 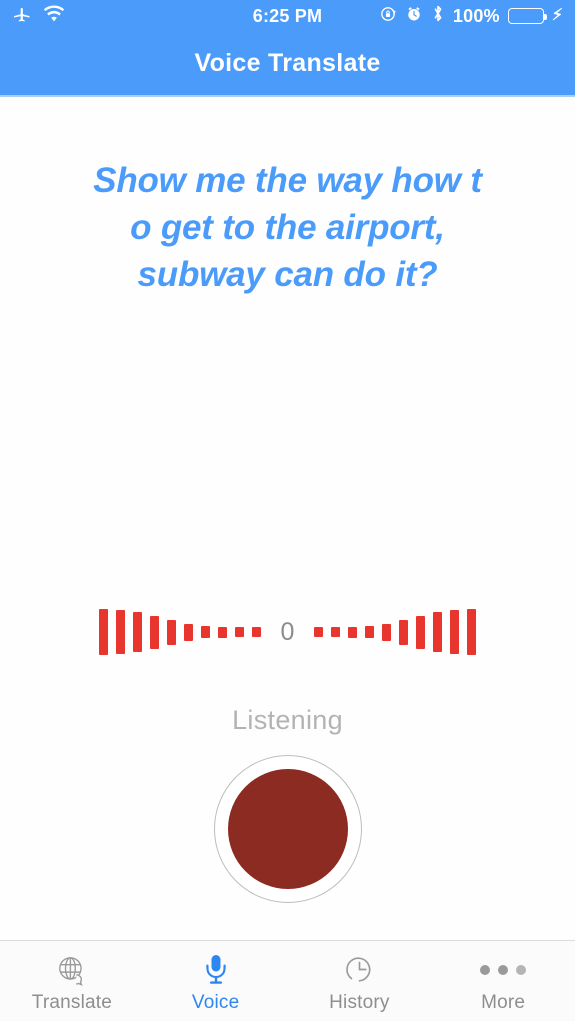 I want to click on record-button, so click(x=287, y=829).